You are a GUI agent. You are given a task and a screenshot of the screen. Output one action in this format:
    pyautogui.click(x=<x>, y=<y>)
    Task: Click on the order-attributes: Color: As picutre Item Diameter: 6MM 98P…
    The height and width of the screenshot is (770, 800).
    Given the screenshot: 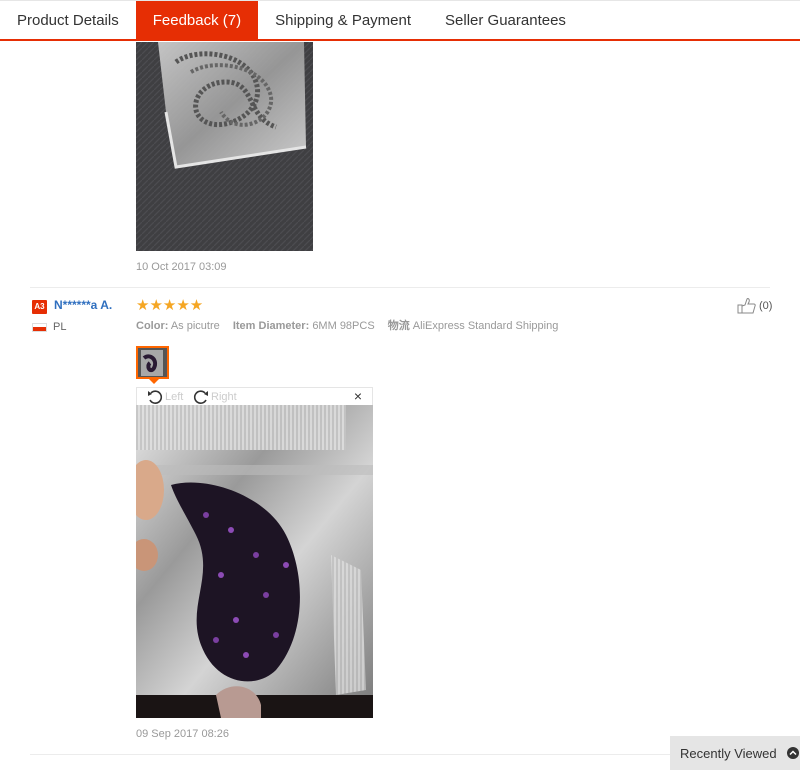 What is the action you would take?
    pyautogui.click(x=352, y=325)
    